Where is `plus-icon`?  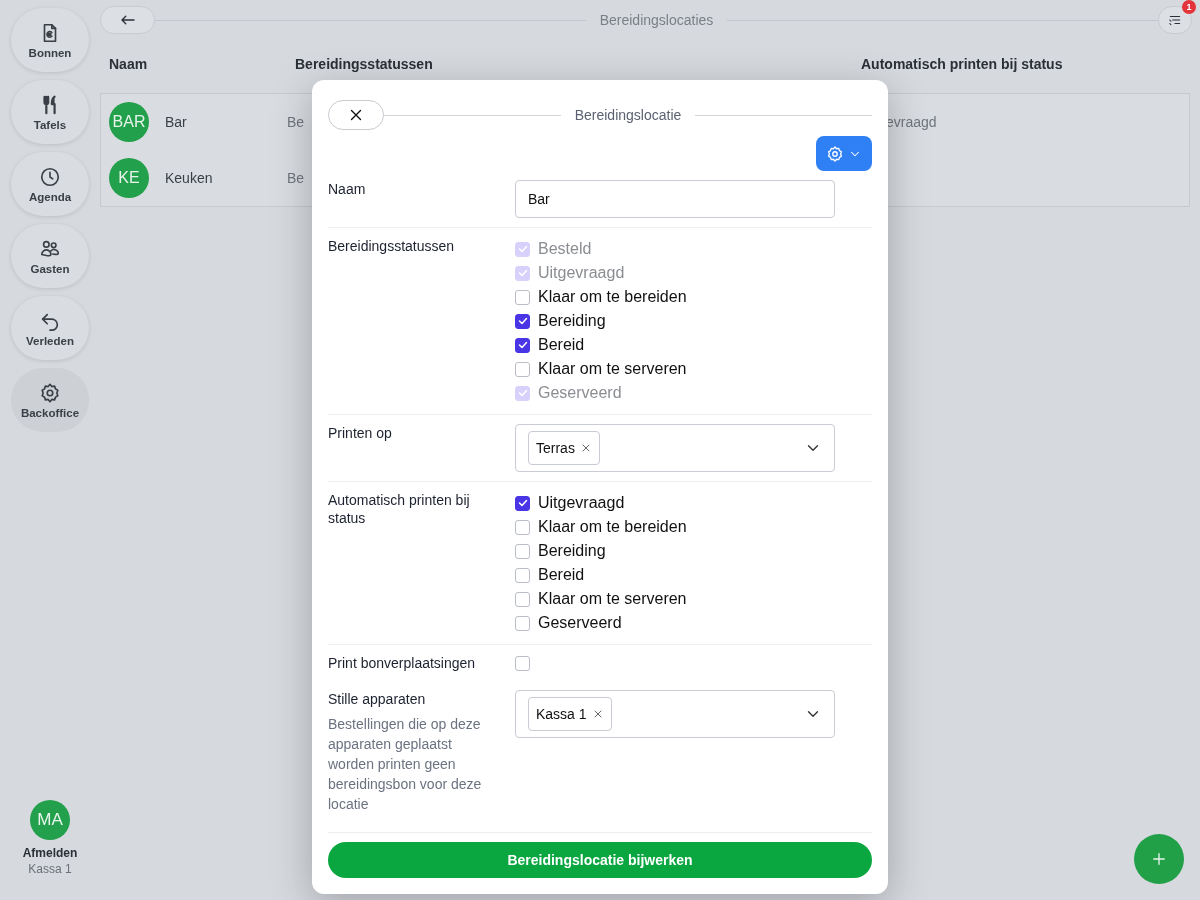
plus-icon is located at coordinates (1159, 859).